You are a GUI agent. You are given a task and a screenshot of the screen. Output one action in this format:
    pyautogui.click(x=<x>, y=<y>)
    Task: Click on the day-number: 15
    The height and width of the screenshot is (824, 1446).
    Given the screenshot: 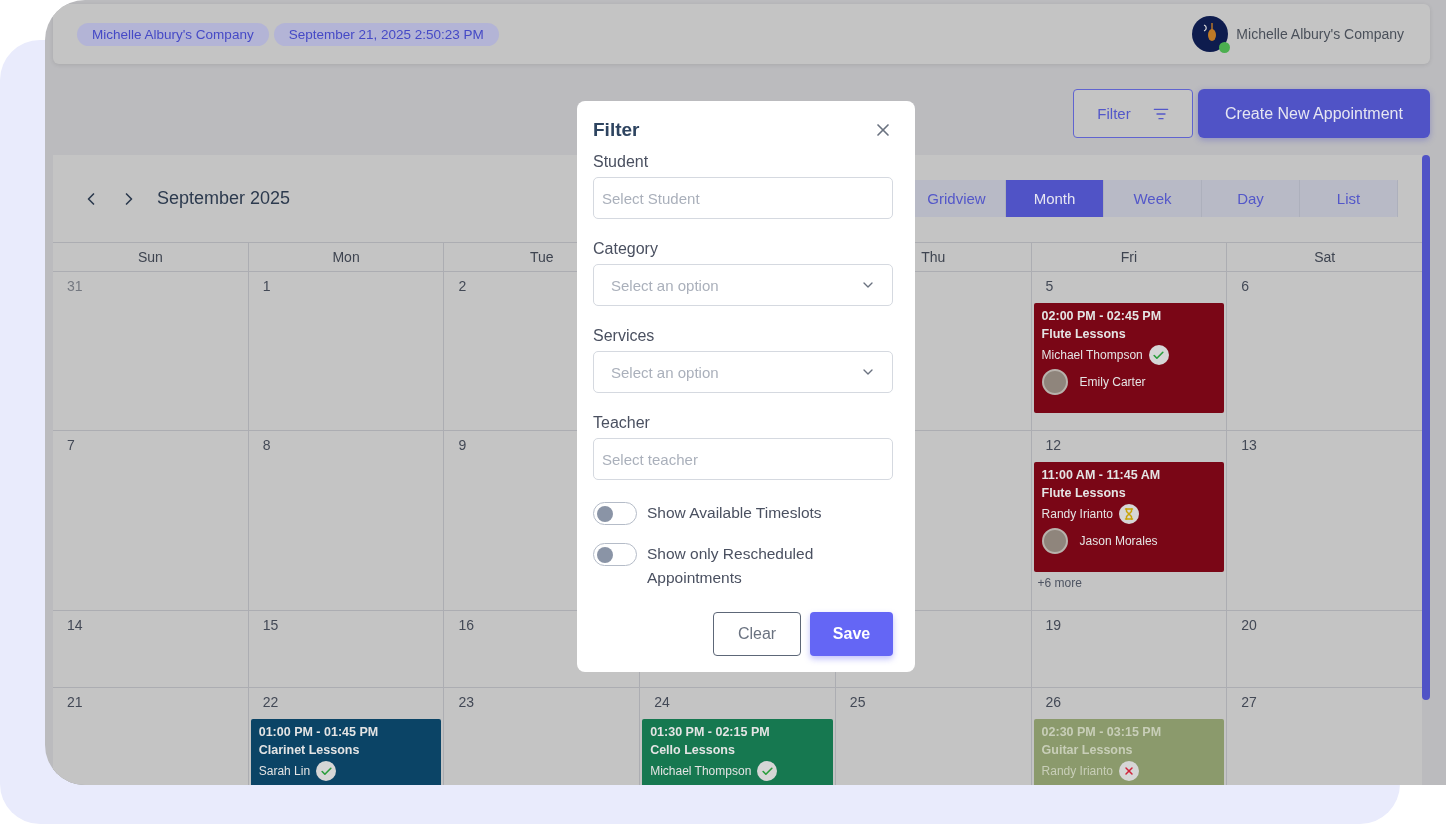 What is the action you would take?
    pyautogui.click(x=270, y=625)
    